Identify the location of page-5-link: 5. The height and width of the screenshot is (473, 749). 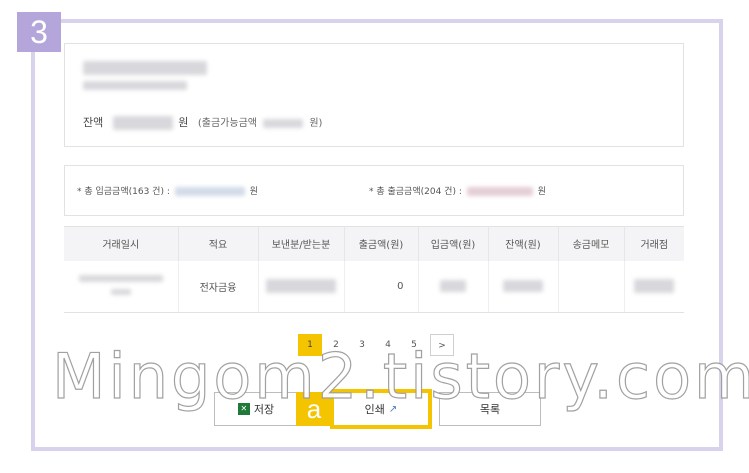
(414, 345).